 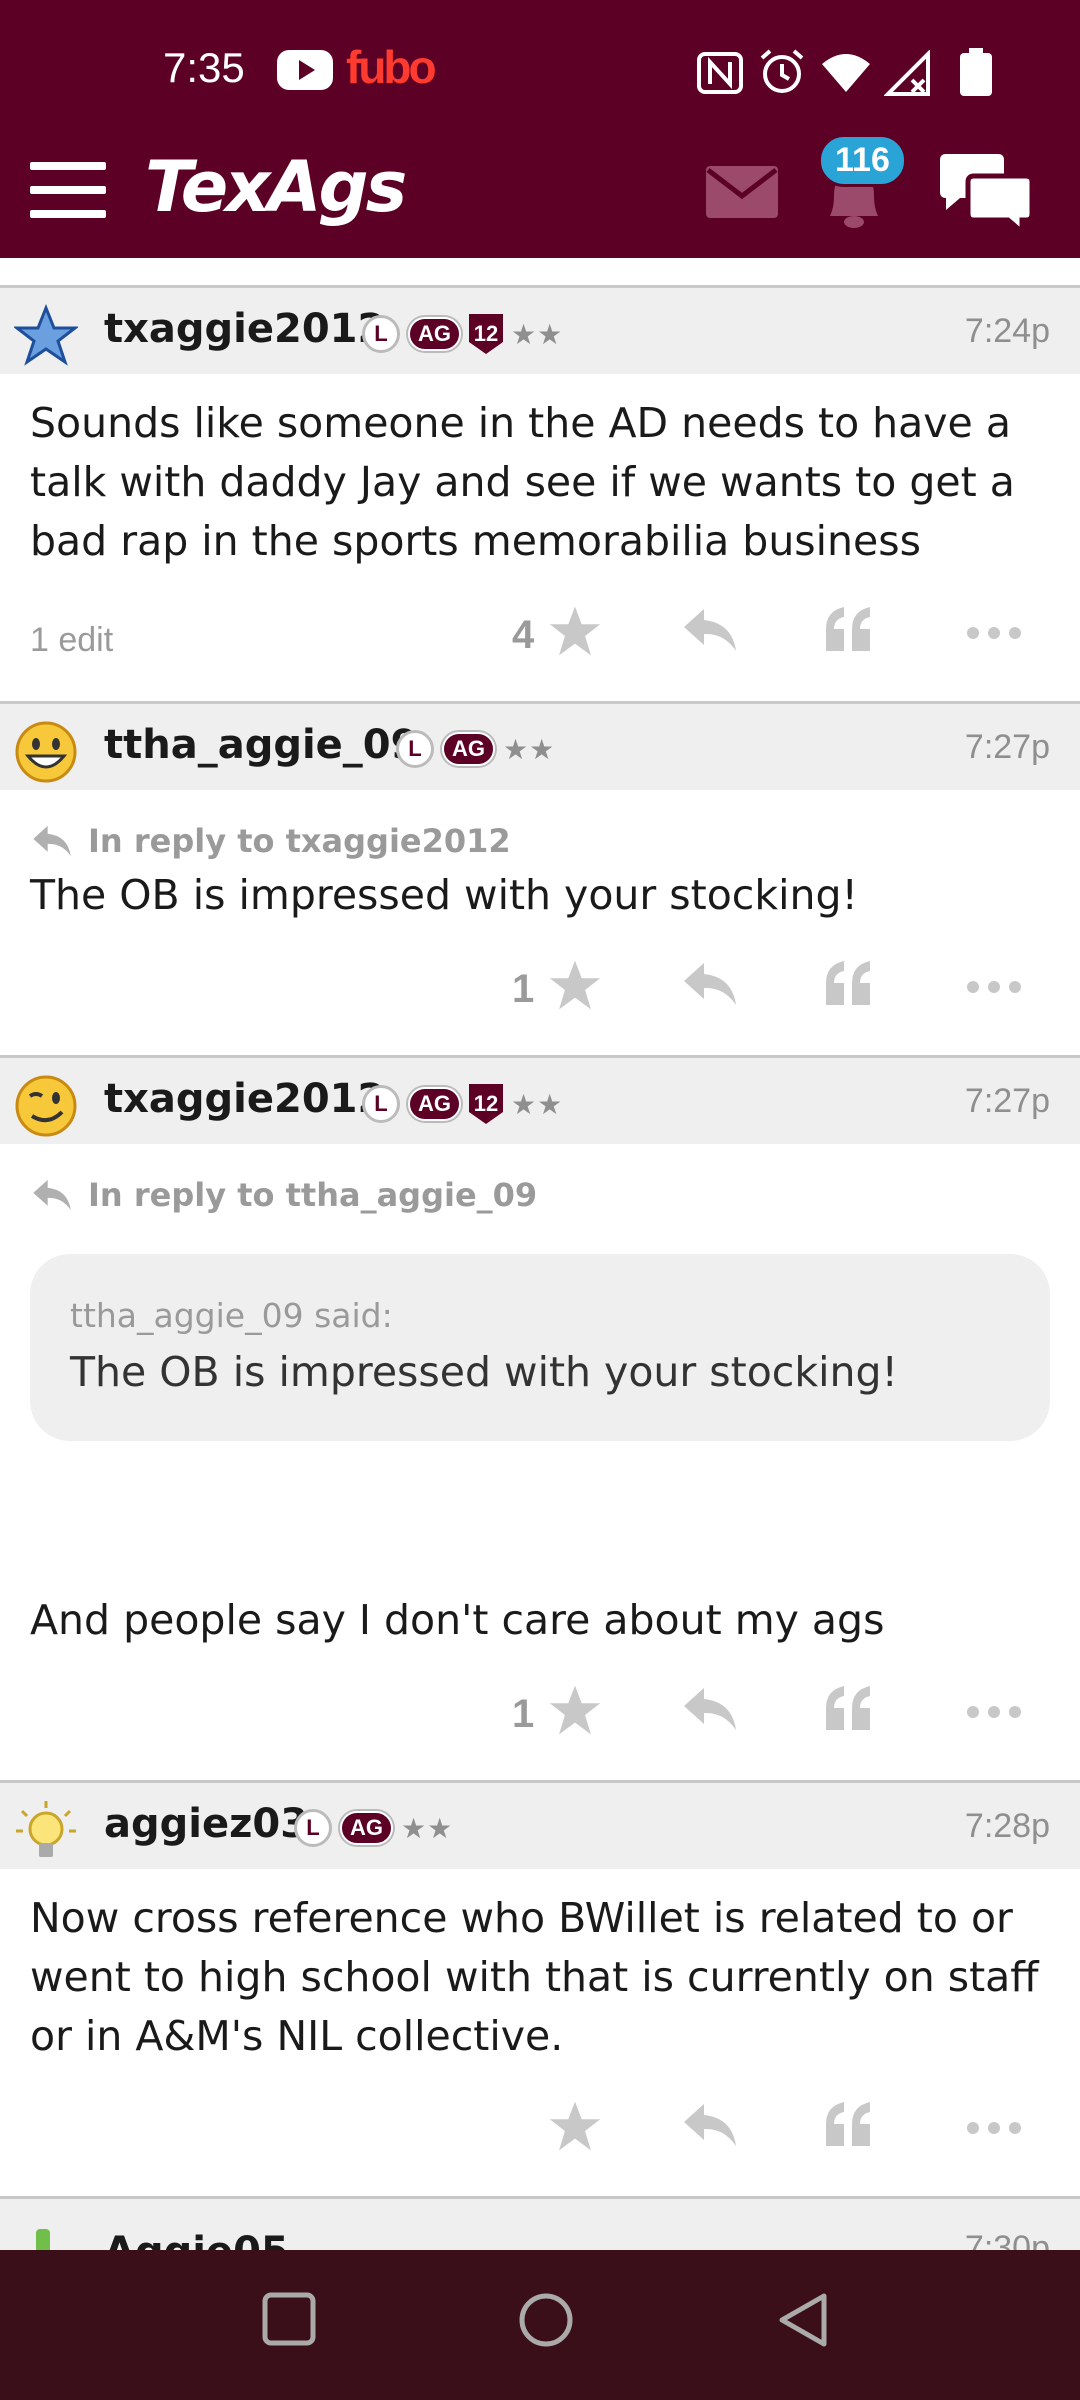 I want to click on system-nav-bar, so click(x=540, y=2325).